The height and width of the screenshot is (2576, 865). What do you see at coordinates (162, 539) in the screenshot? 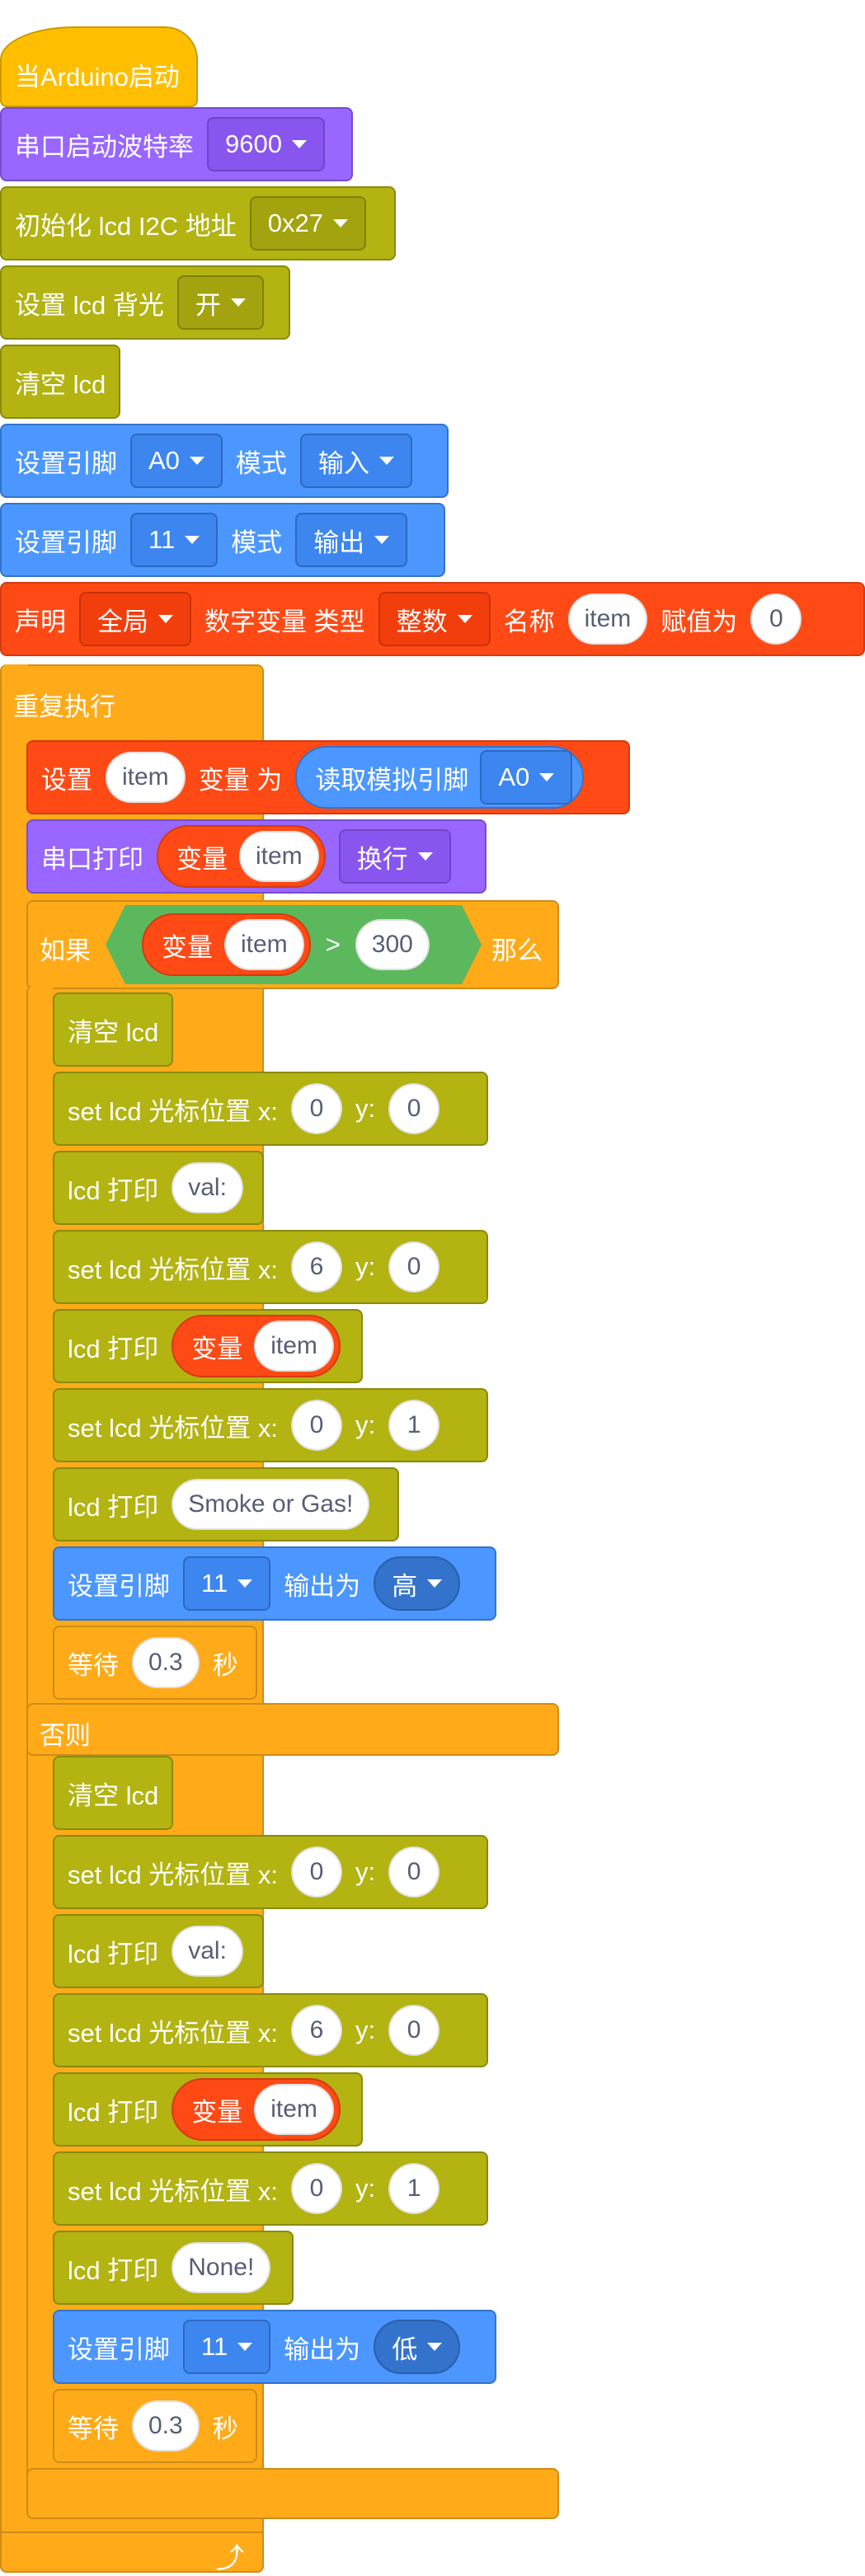
I see `pin-value: 11` at bounding box center [162, 539].